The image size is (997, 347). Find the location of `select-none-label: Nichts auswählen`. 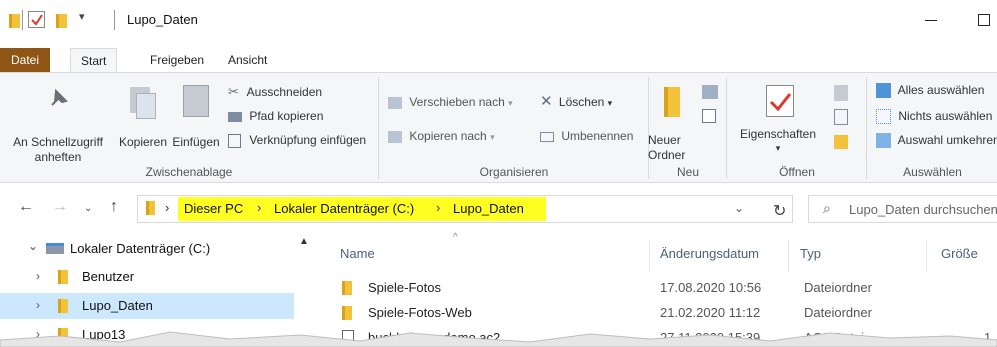

select-none-label: Nichts auswählen is located at coordinates (945, 116).